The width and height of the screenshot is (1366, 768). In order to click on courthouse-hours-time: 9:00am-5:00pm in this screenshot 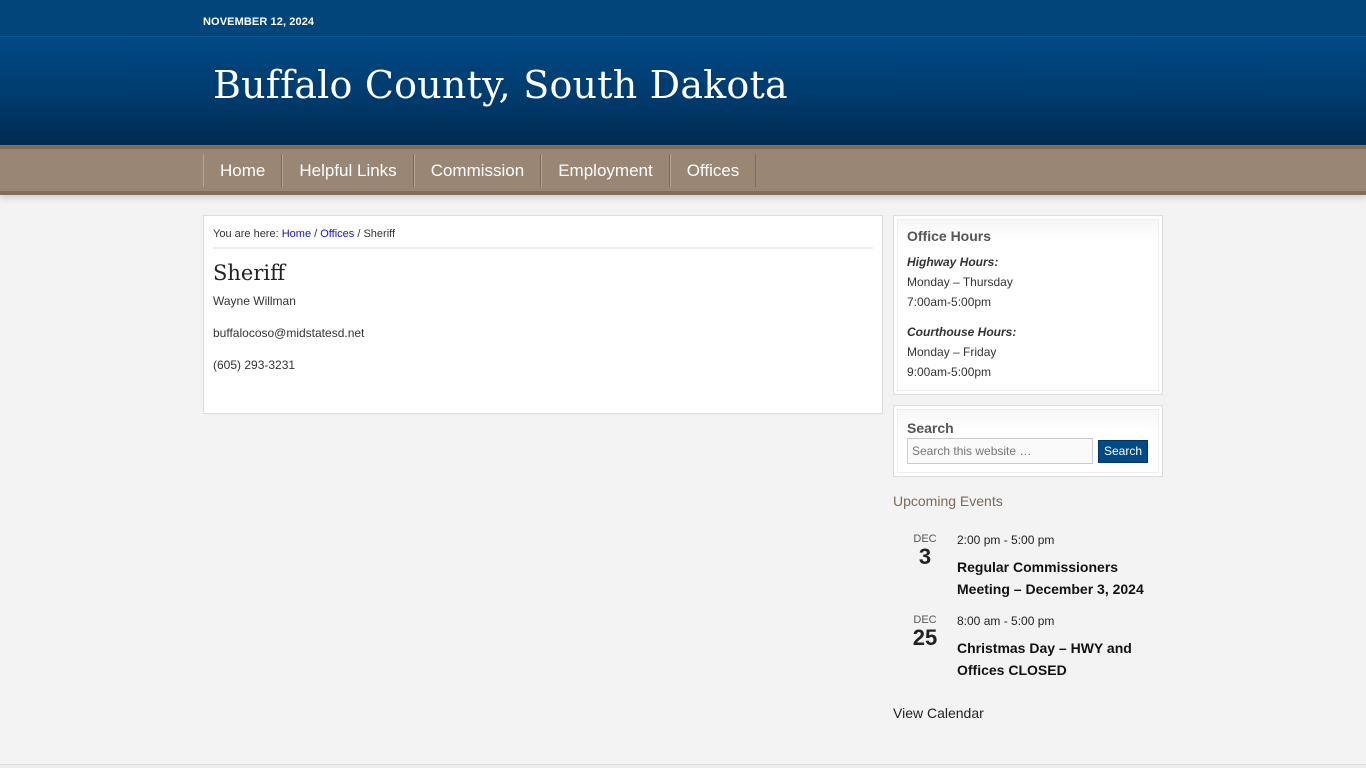, I will do `click(949, 372)`.